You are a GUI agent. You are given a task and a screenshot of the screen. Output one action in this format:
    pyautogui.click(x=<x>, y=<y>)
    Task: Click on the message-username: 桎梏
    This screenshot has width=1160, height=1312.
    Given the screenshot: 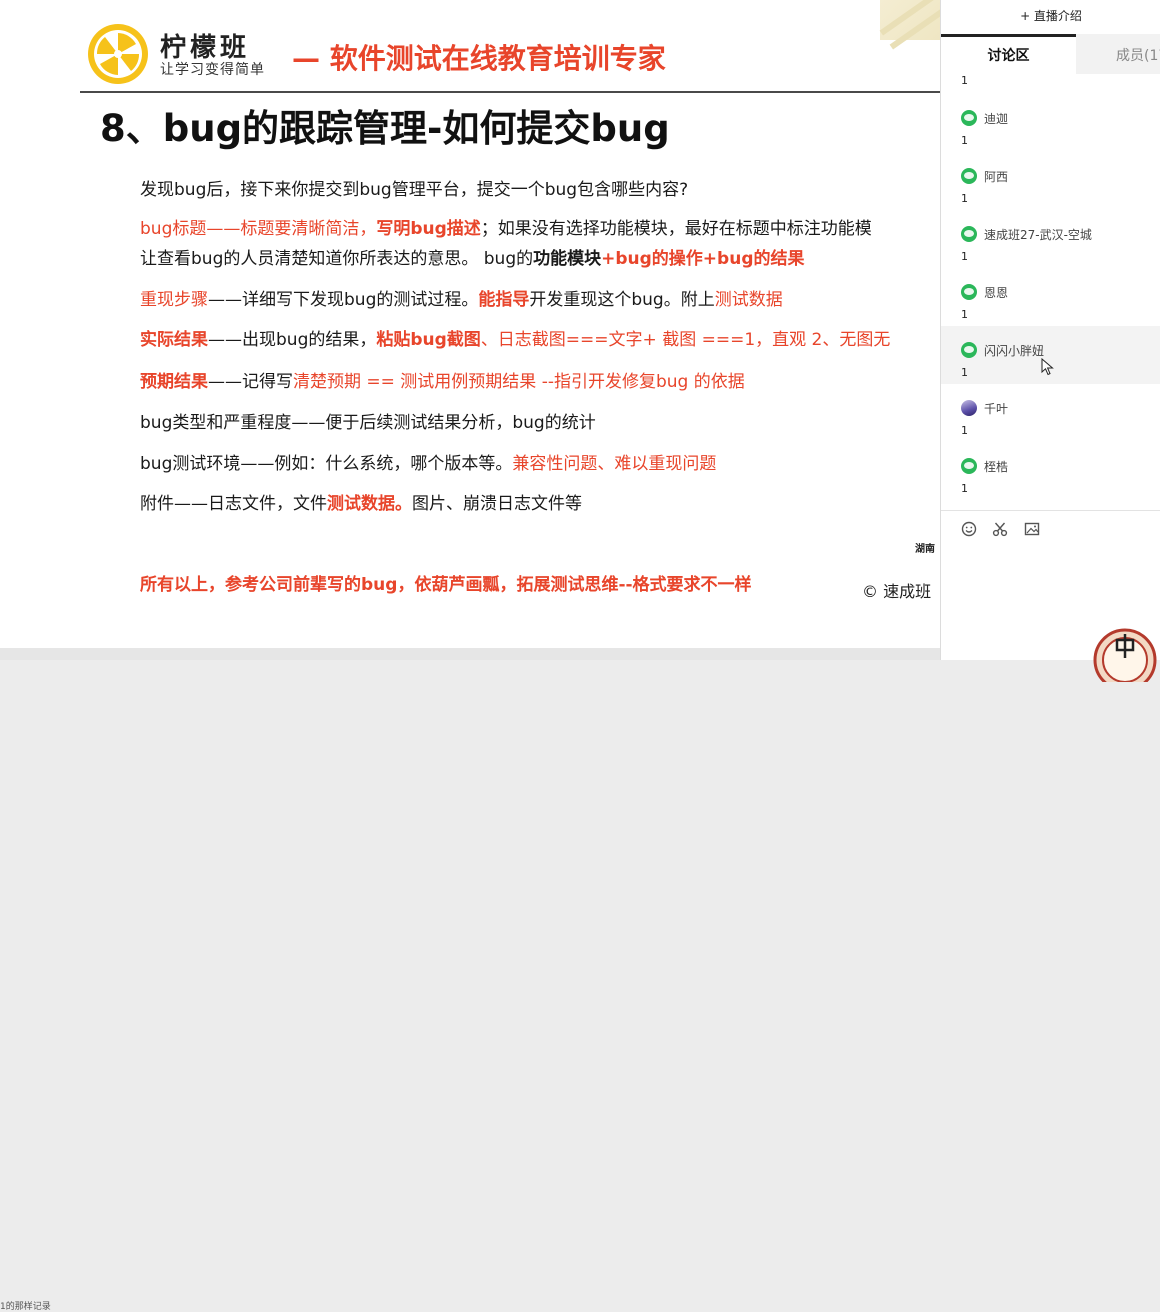 What is the action you would take?
    pyautogui.click(x=996, y=467)
    